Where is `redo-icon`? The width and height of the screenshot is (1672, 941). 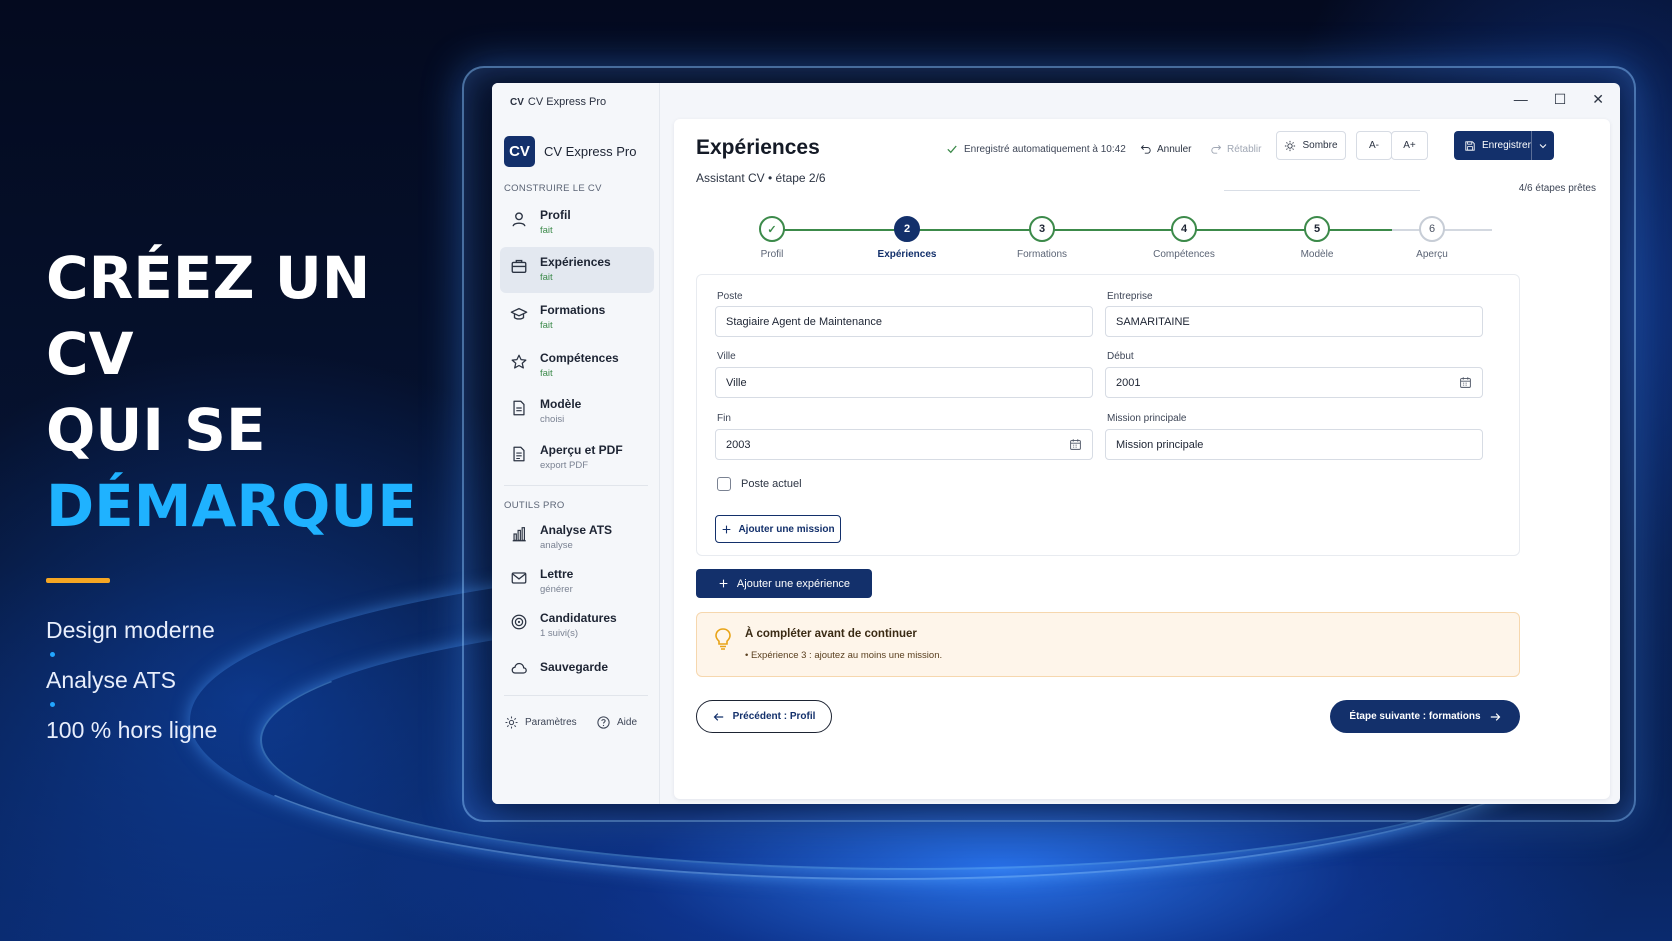 redo-icon is located at coordinates (1216, 149).